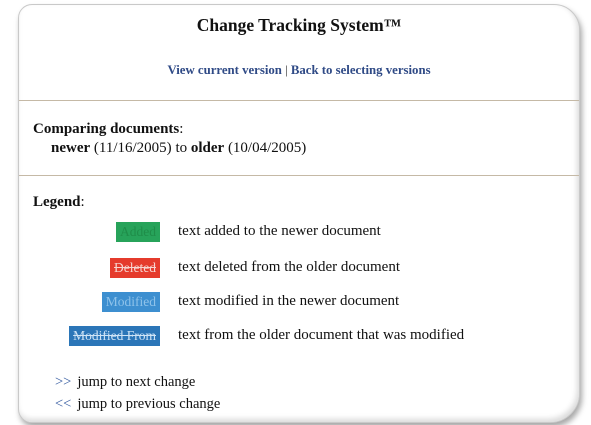 The width and height of the screenshot is (591, 425). I want to click on previous-change-arrow: <<, so click(63, 404).